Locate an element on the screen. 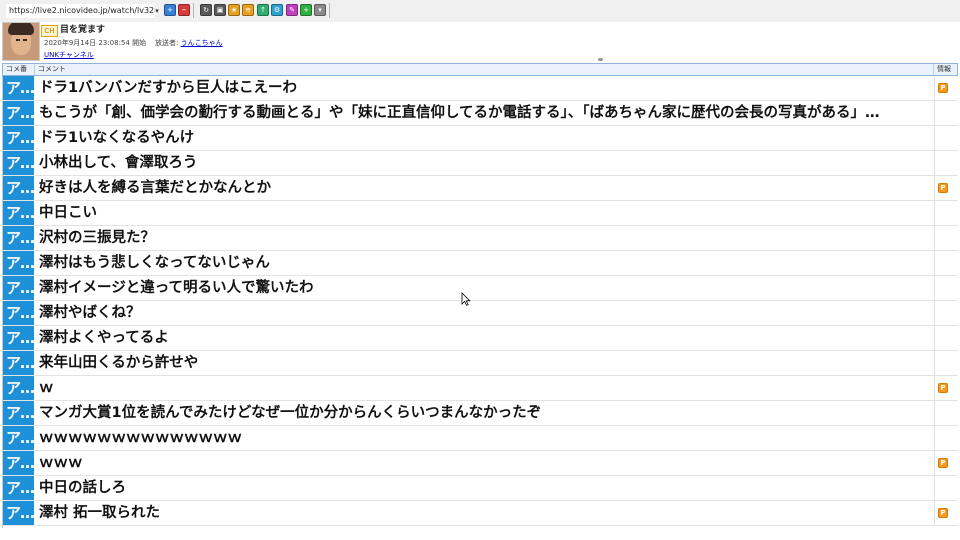  comment-row: ア… 中日の話しろ is located at coordinates (480, 488).